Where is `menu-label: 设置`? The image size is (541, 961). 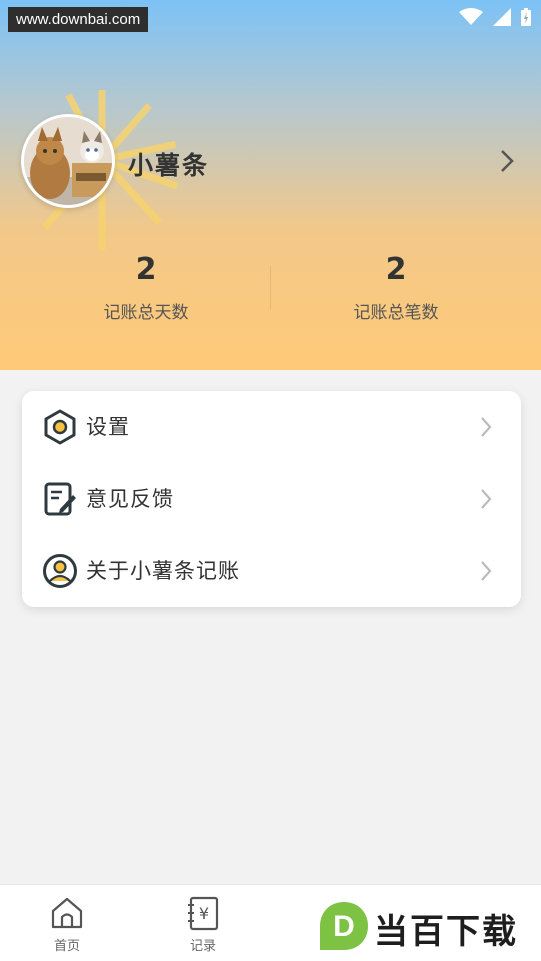
menu-label: 设置 is located at coordinates (108, 427).